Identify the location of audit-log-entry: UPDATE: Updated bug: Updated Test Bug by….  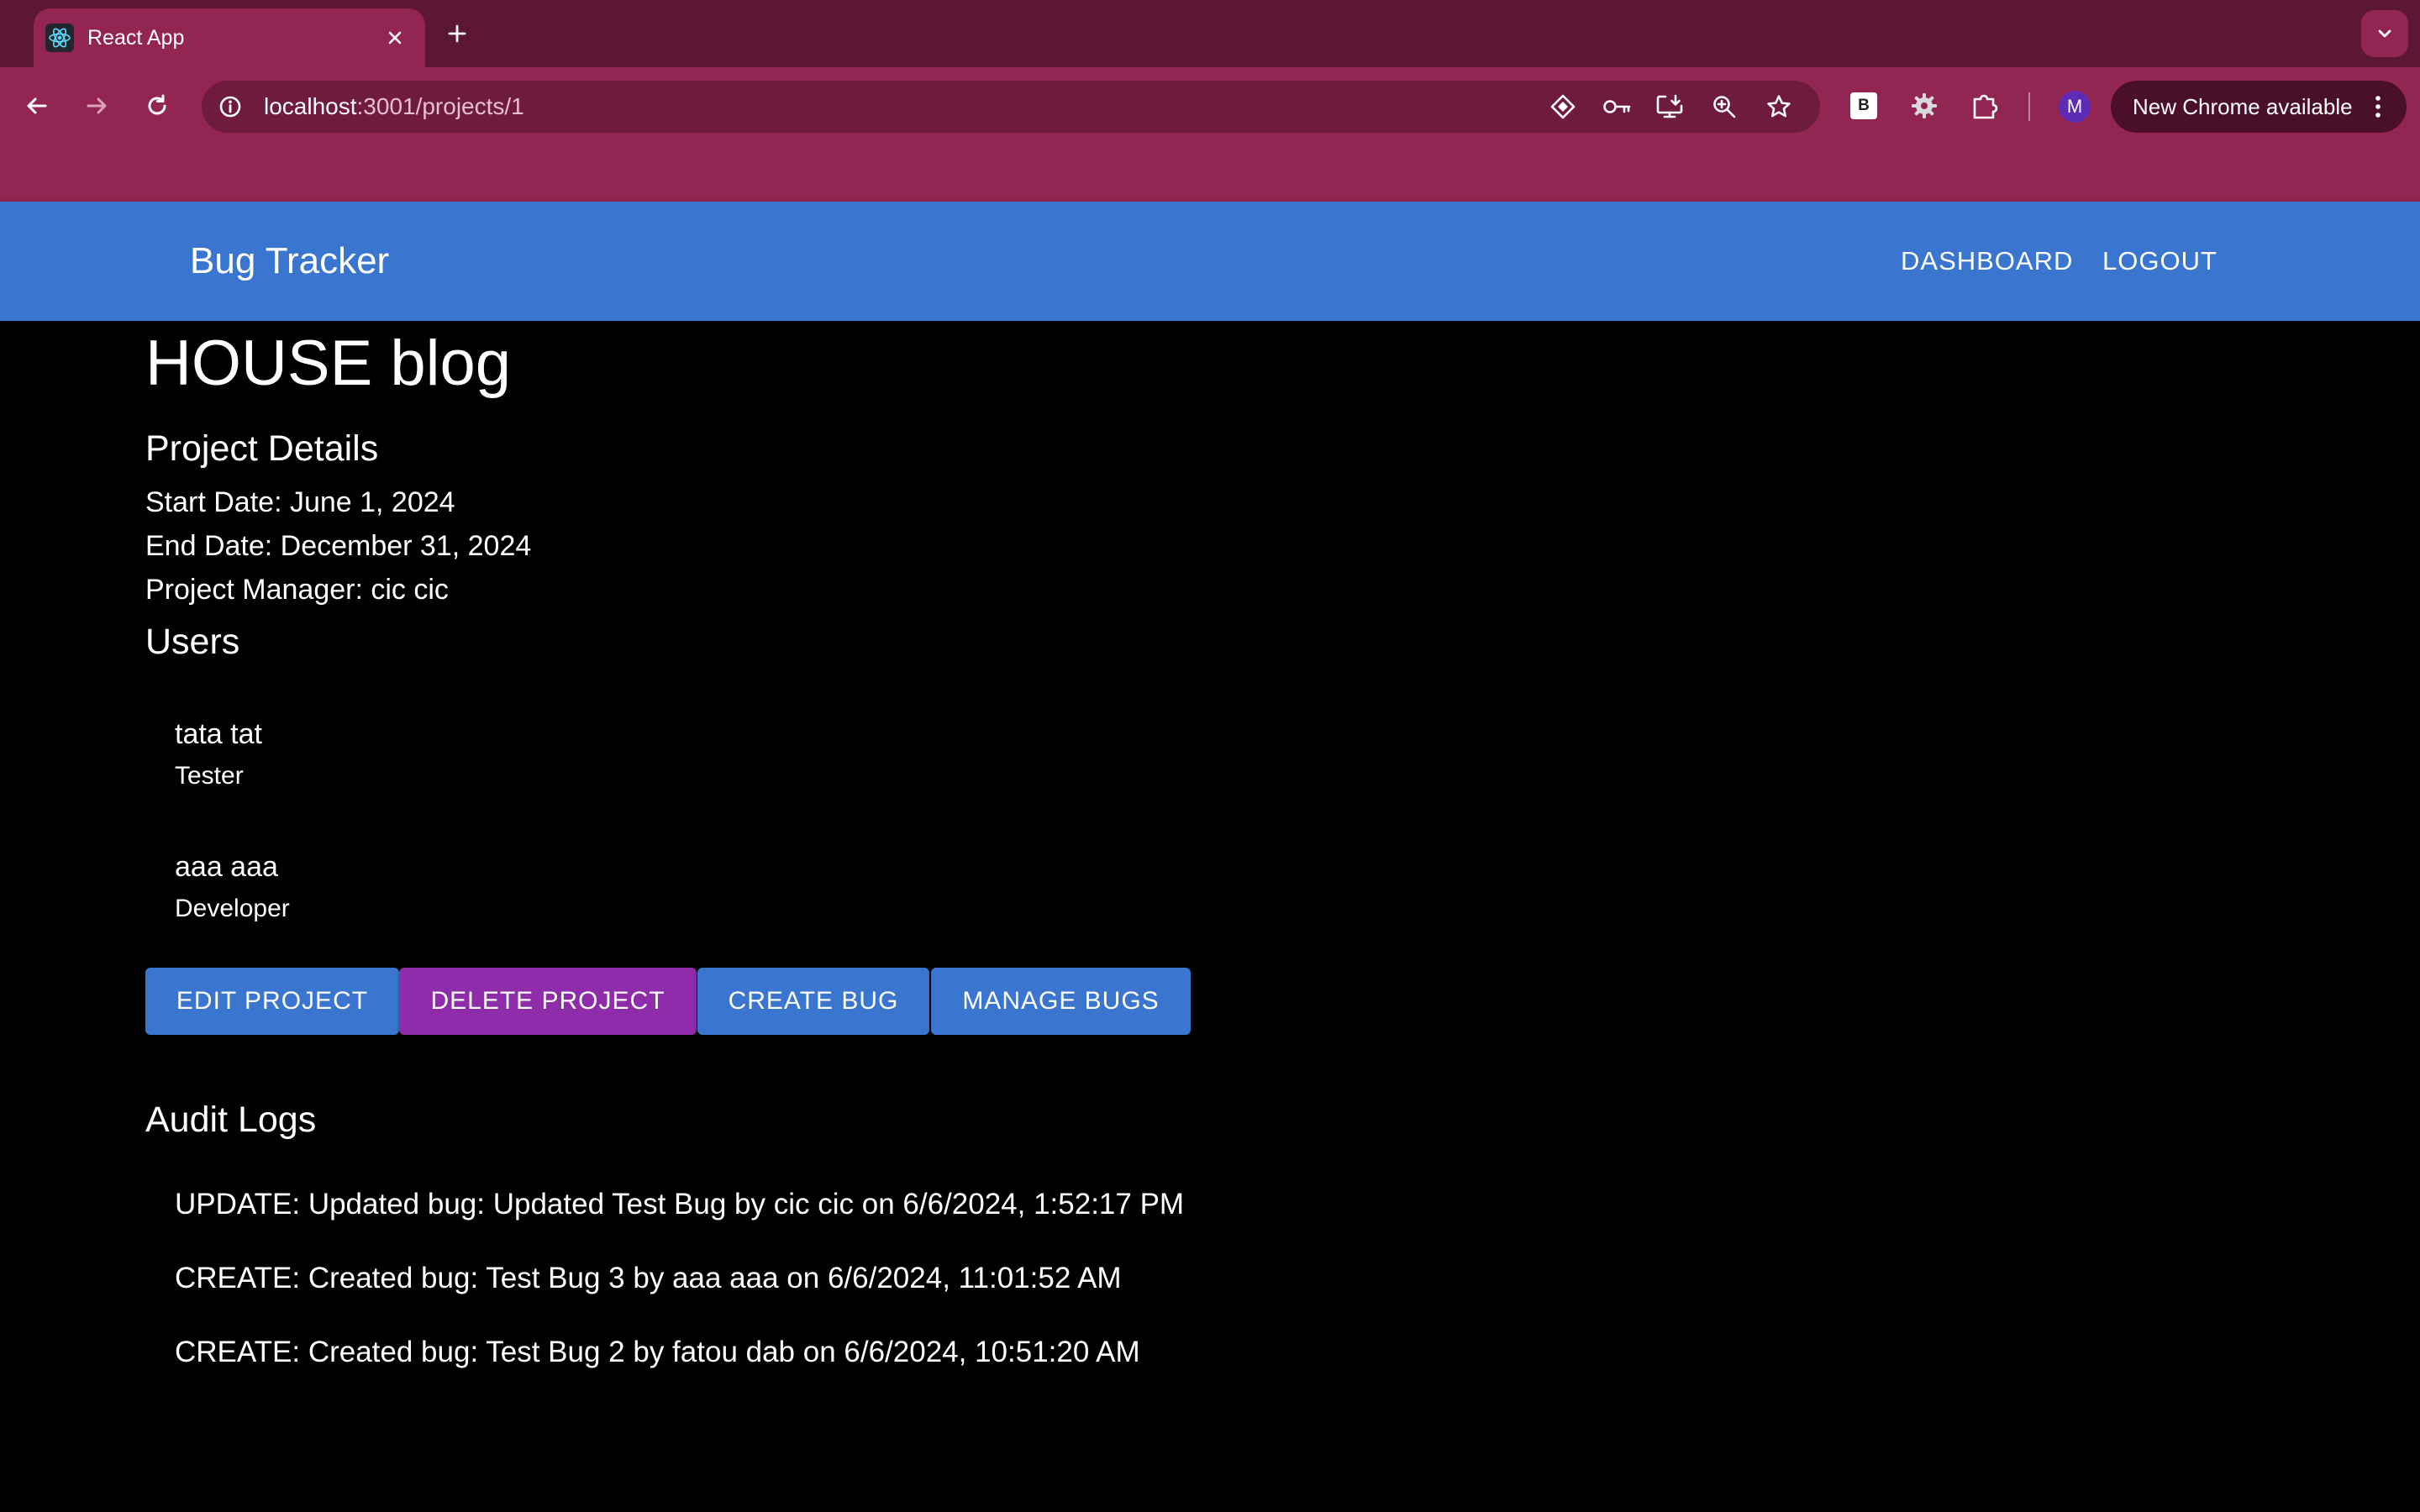
(680, 1204).